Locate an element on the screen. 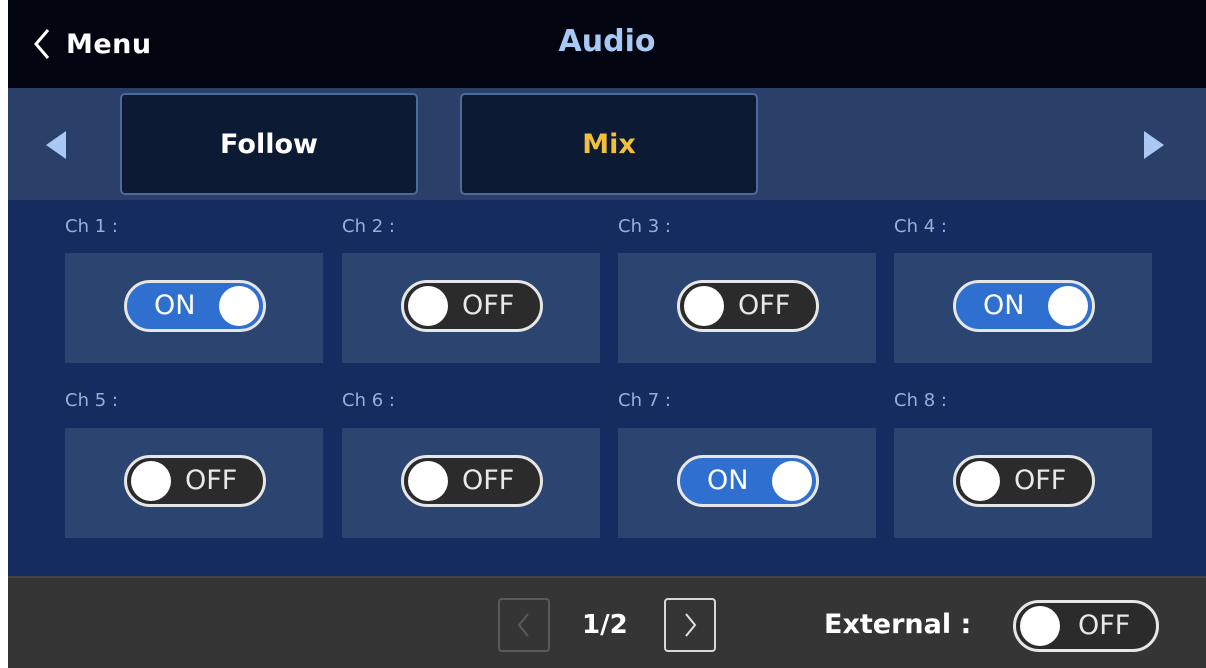  channel-label: Ch 5 : is located at coordinates (91, 400).